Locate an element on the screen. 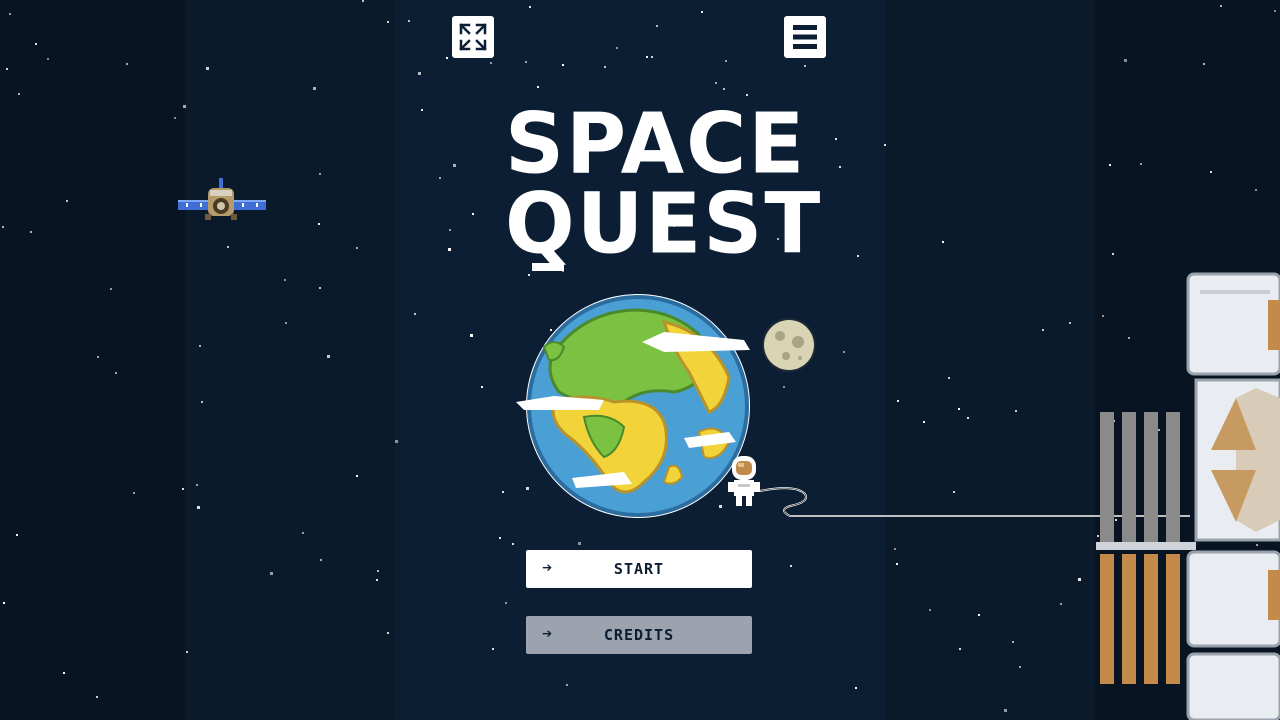  start-button: ➔ START is located at coordinates (639, 569).